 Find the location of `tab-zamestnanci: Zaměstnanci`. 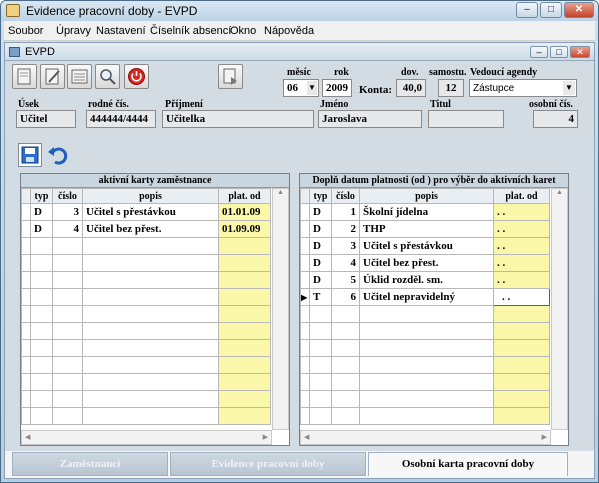

tab-zamestnanci: Zaměstnanci is located at coordinates (90, 464).